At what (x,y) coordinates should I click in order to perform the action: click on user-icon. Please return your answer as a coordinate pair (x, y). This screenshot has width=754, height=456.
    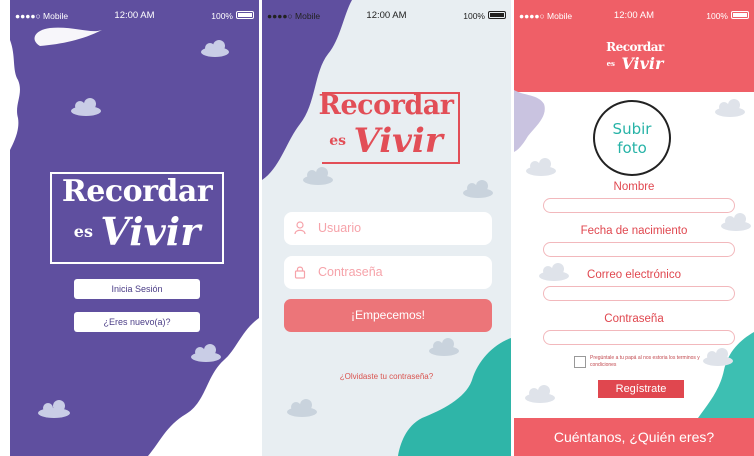
    Looking at the image, I should click on (300, 228).